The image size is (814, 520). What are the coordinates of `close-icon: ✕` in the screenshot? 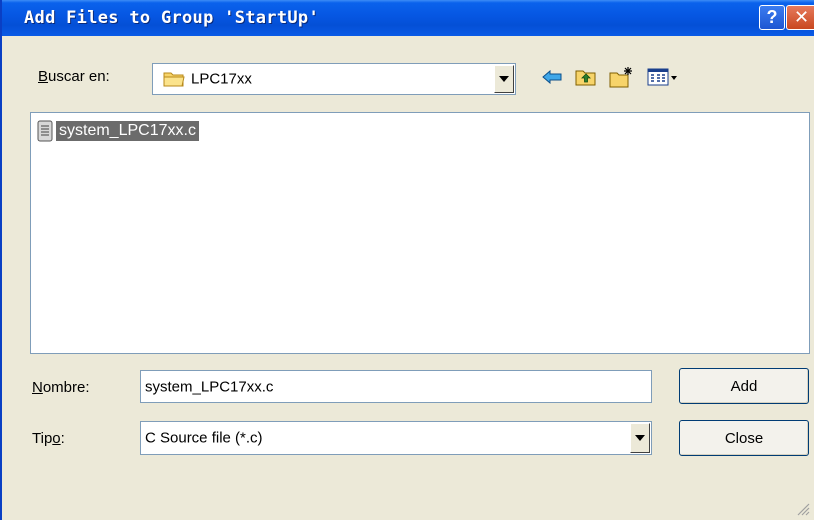 It's located at (801, 17).